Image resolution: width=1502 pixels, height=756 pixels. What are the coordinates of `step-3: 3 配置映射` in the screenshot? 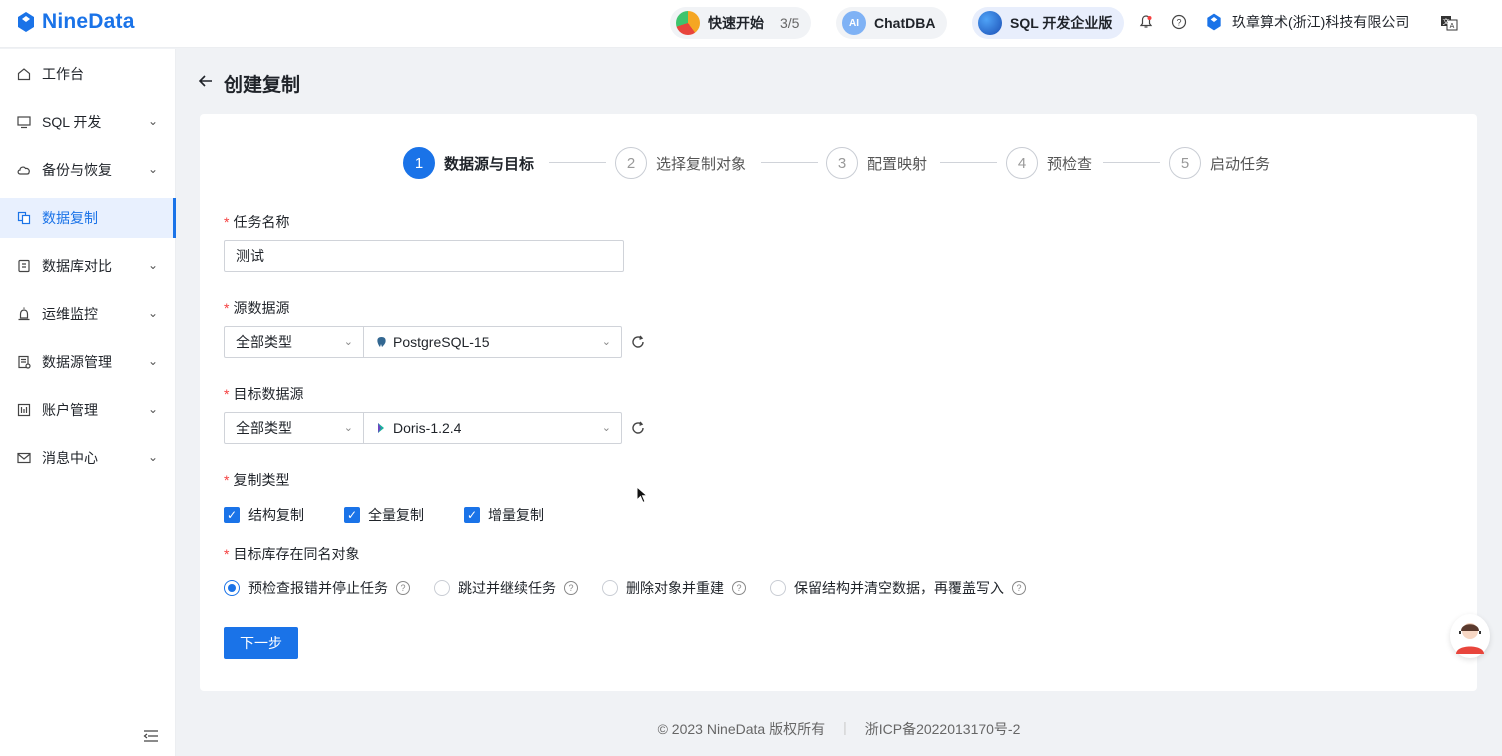 It's located at (876, 163).